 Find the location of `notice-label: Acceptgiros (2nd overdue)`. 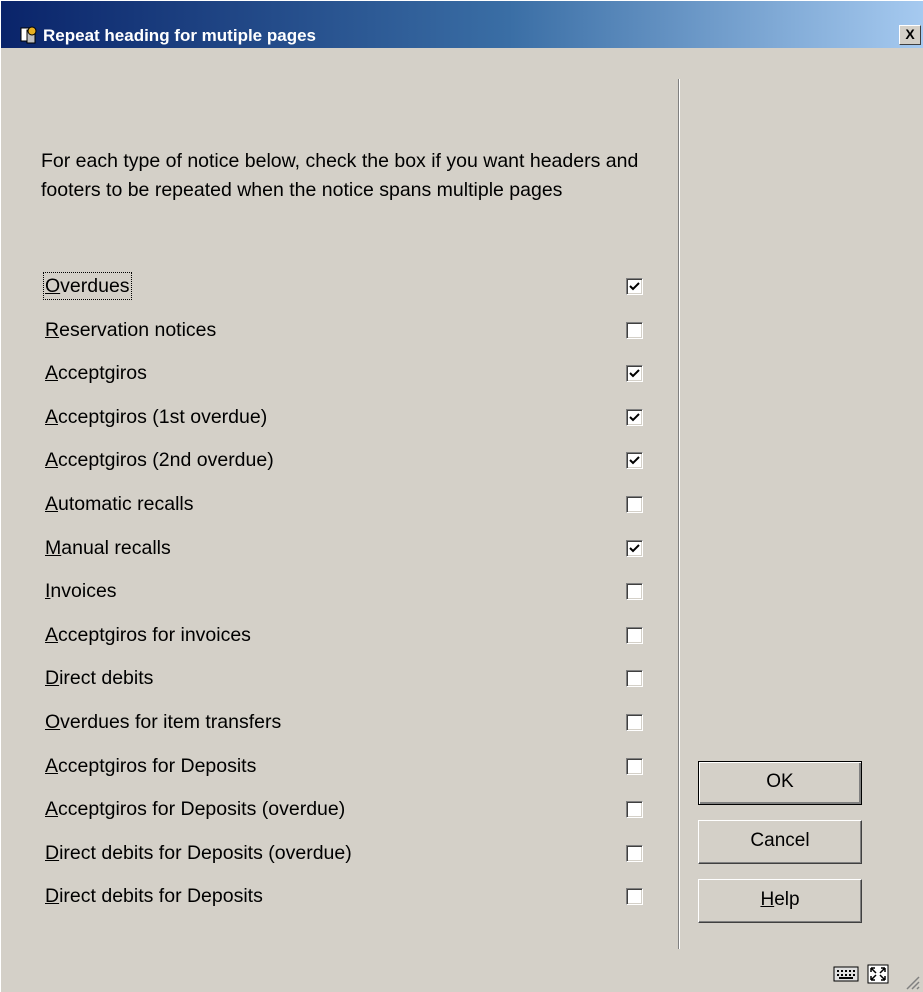

notice-label: Acceptgiros (2nd overdue) is located at coordinates (159, 460).